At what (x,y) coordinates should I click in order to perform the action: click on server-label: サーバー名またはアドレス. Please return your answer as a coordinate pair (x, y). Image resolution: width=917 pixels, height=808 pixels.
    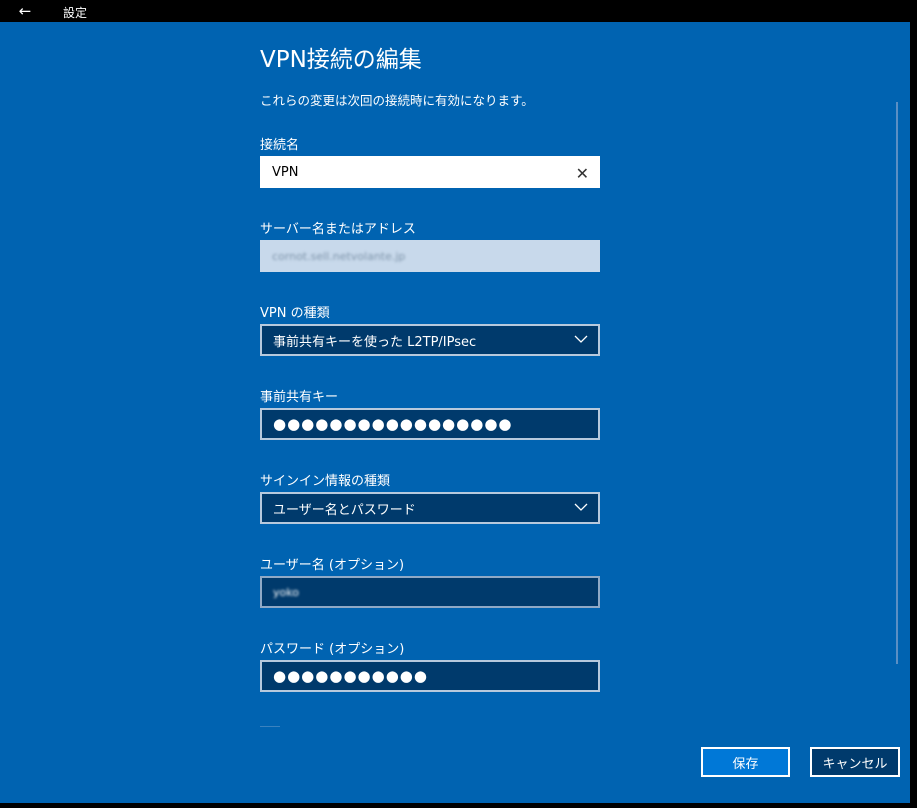
    Looking at the image, I should click on (338, 229).